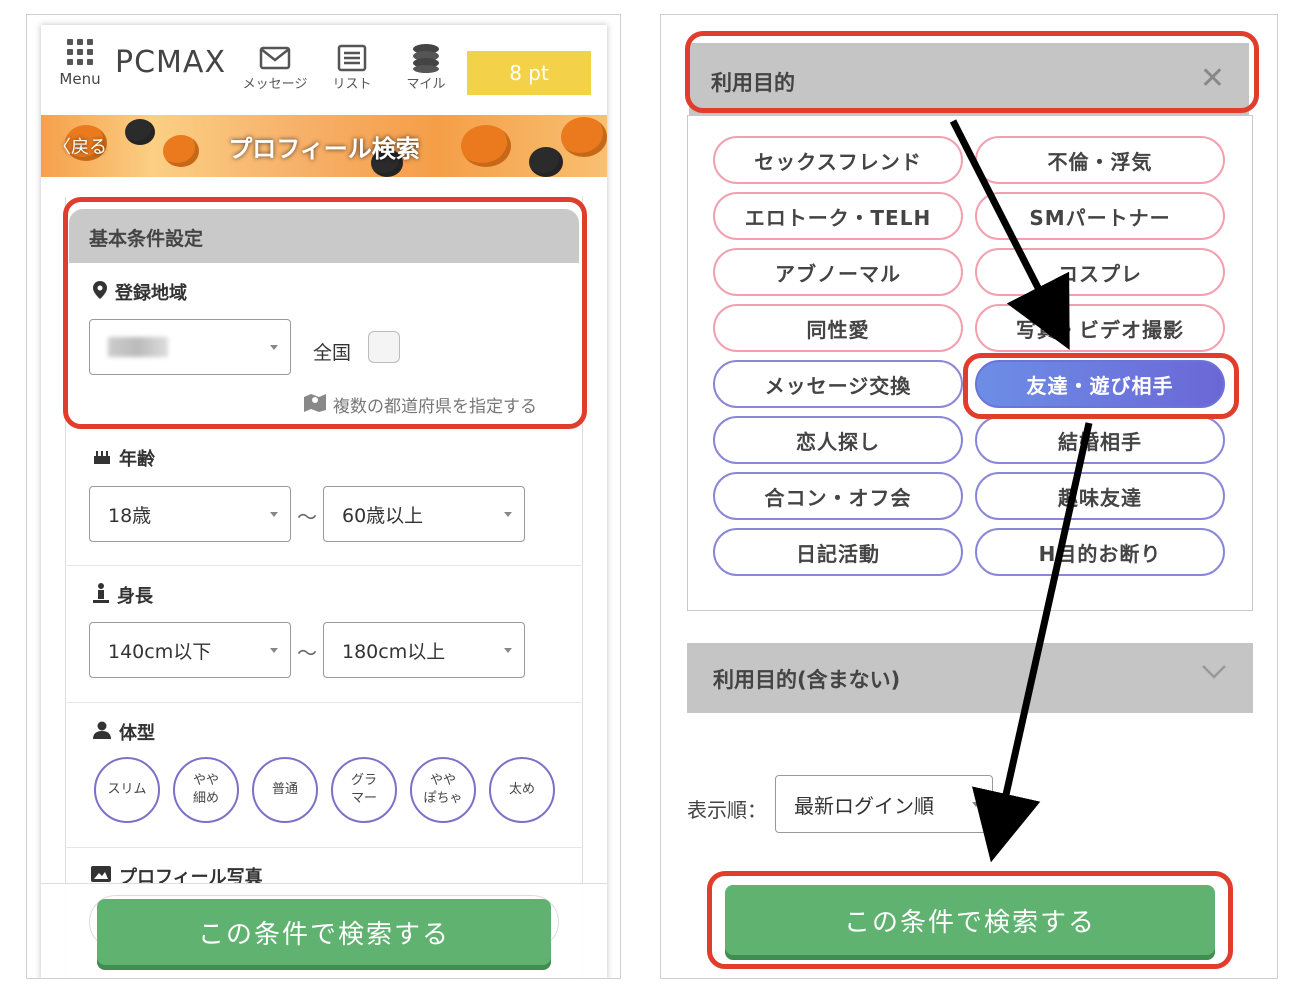  I want to click on menu-button: Menu, so click(80, 63).